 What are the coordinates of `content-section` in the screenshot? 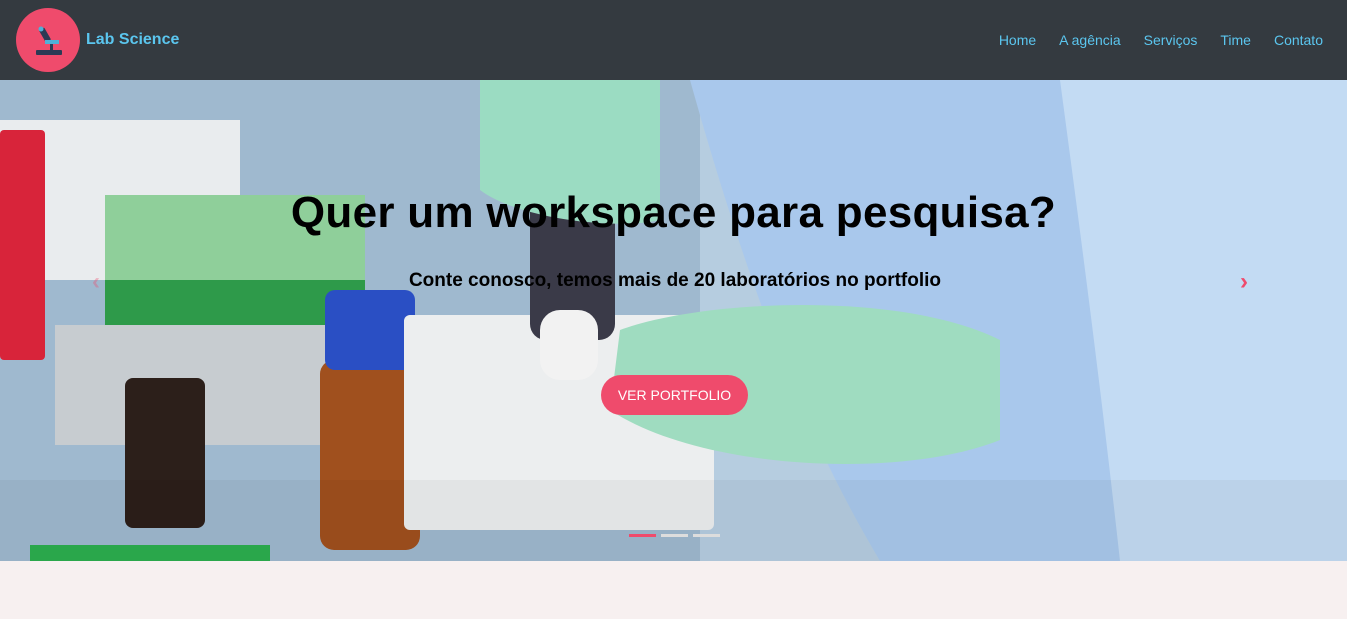 It's located at (673, 590).